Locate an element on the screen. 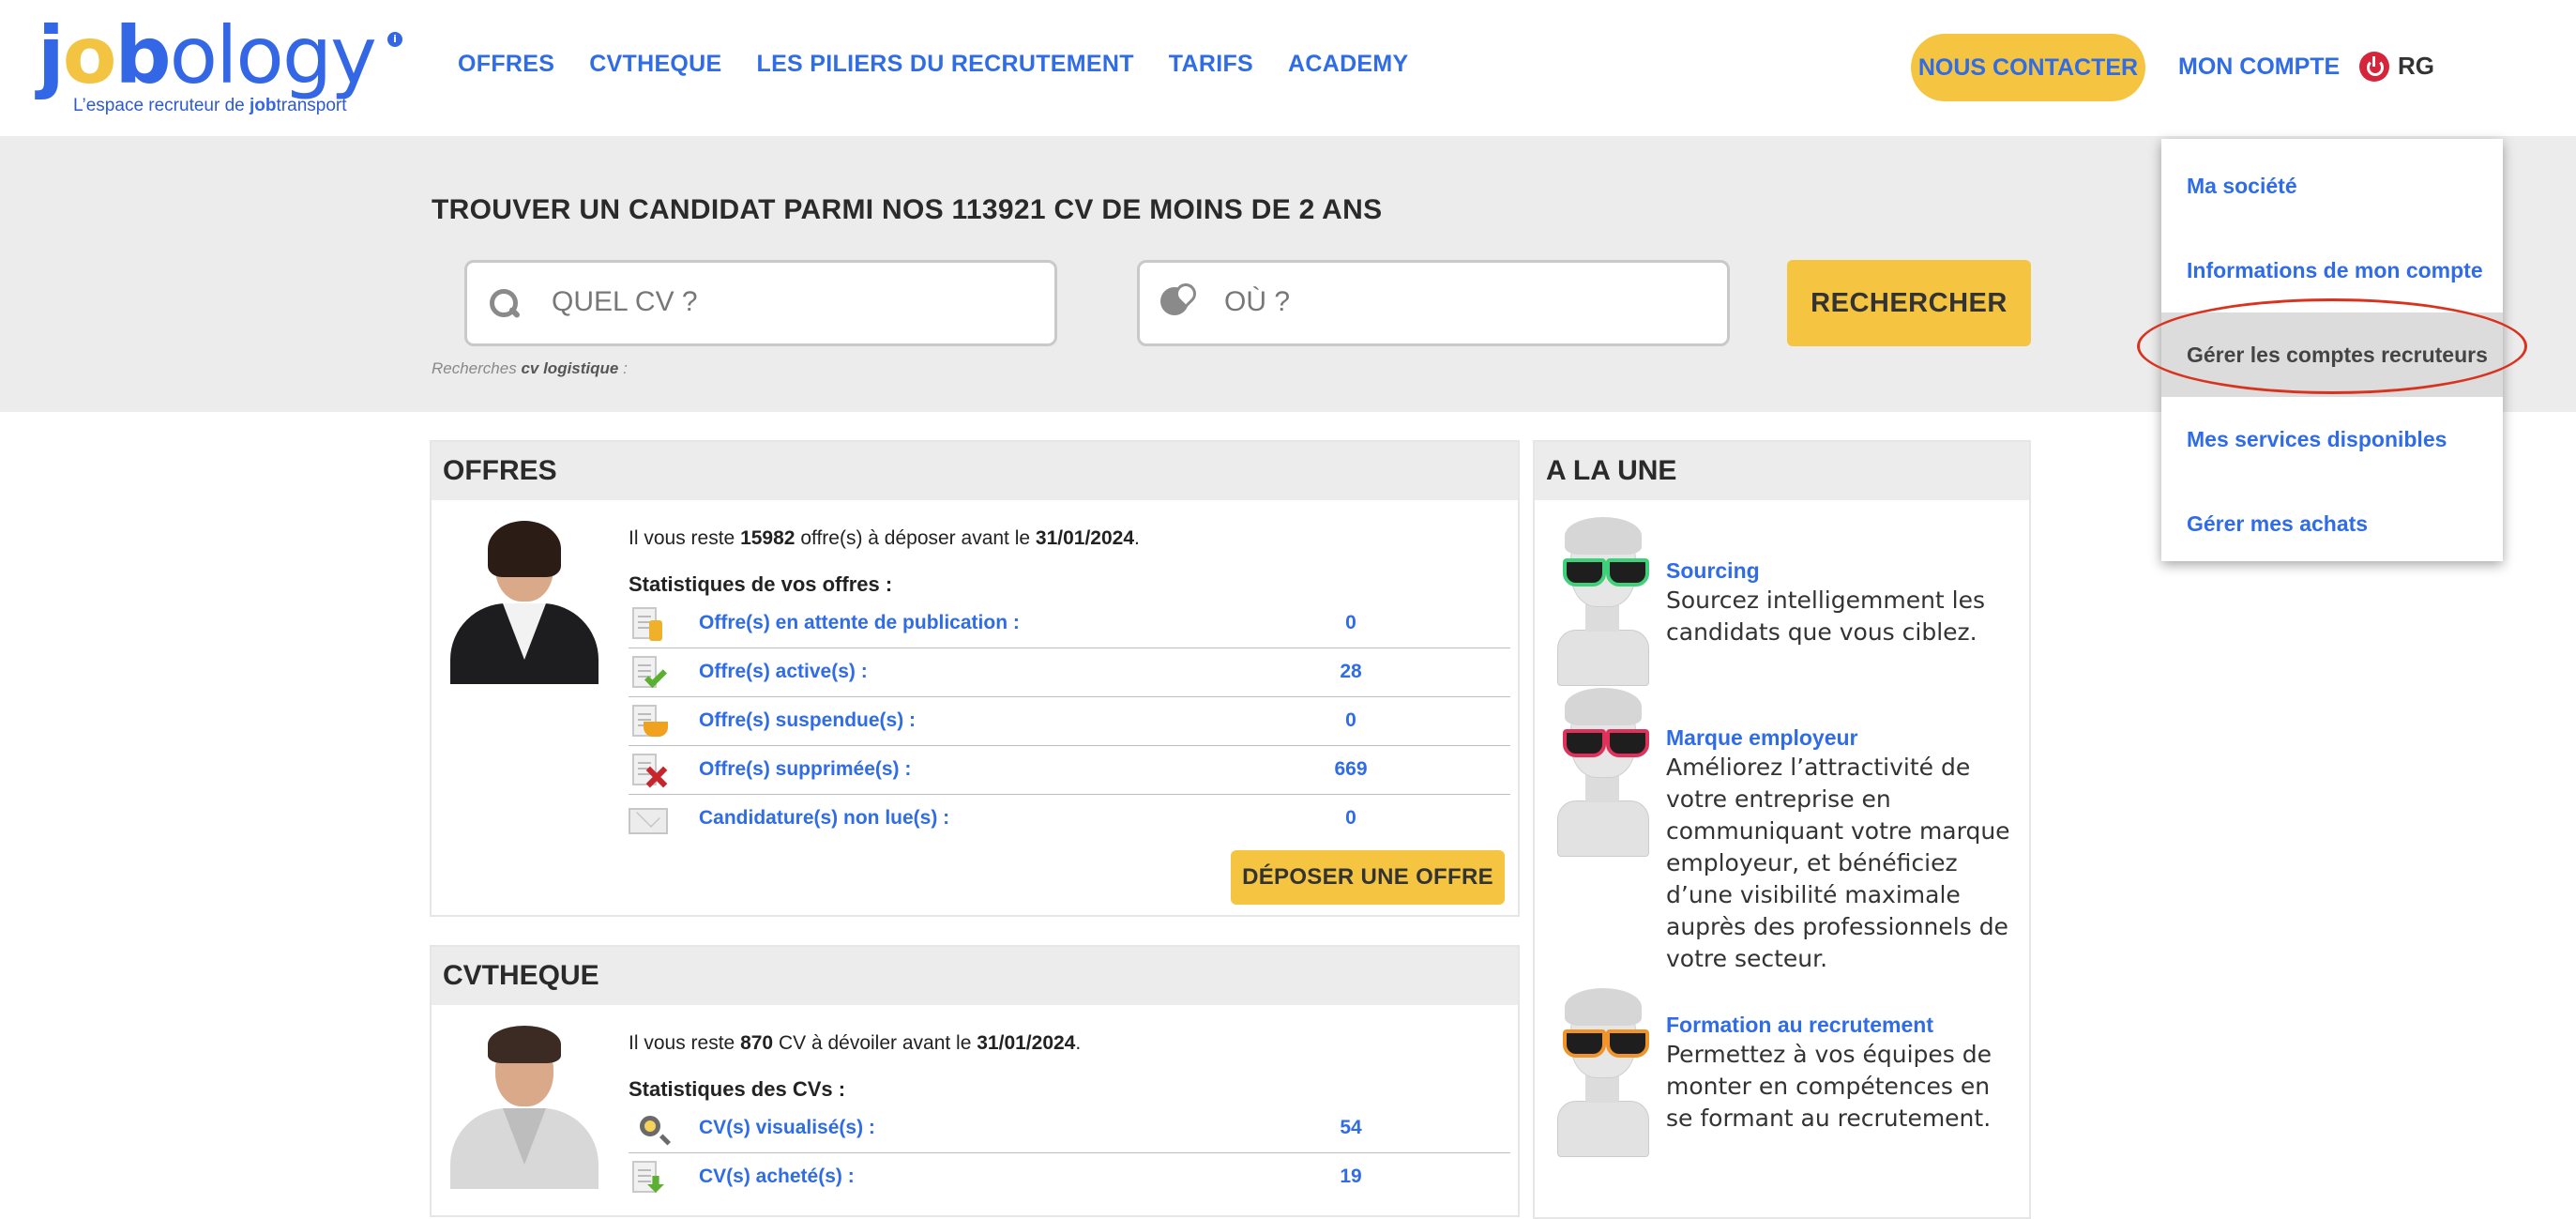  bust-green-glasses-image is located at coordinates (1603, 602).